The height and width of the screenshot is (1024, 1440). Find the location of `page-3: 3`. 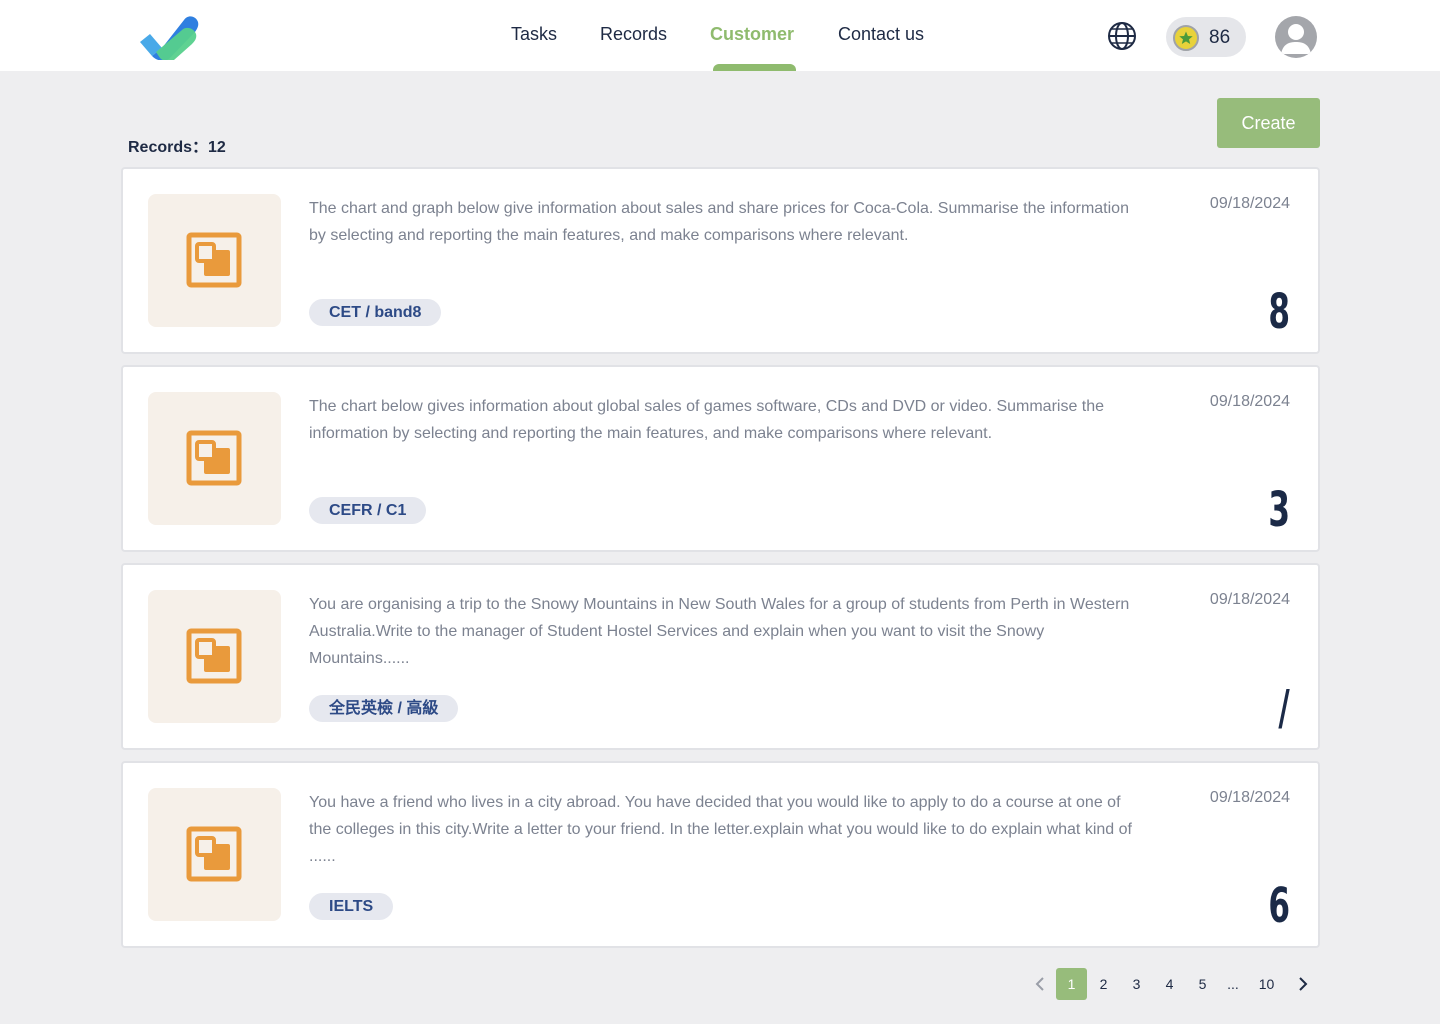

page-3: 3 is located at coordinates (1136, 984).